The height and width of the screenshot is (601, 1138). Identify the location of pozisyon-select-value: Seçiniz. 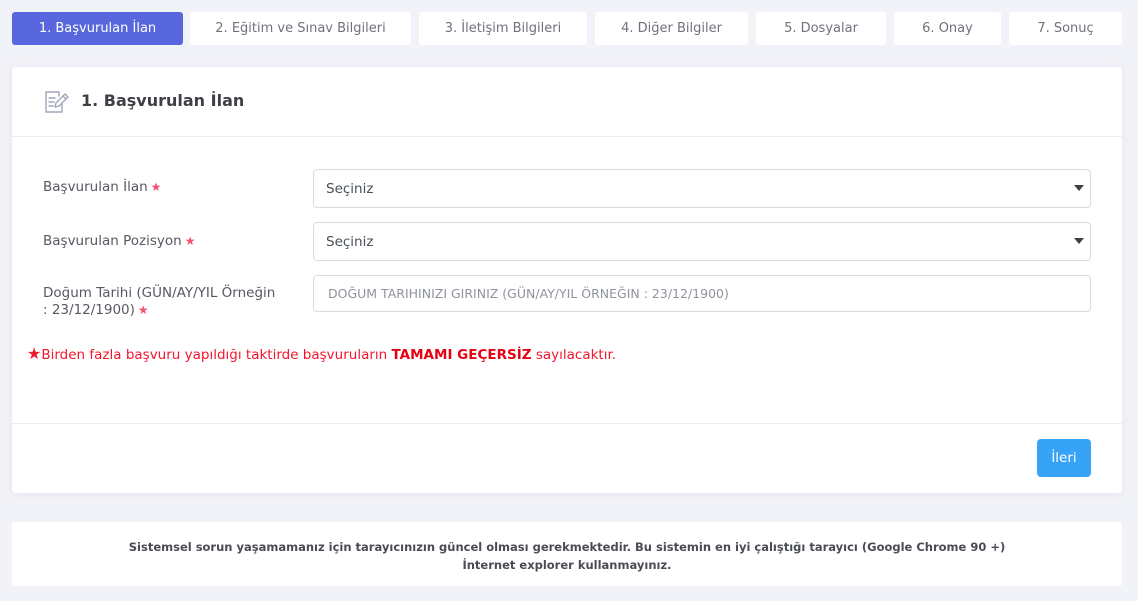
(350, 241).